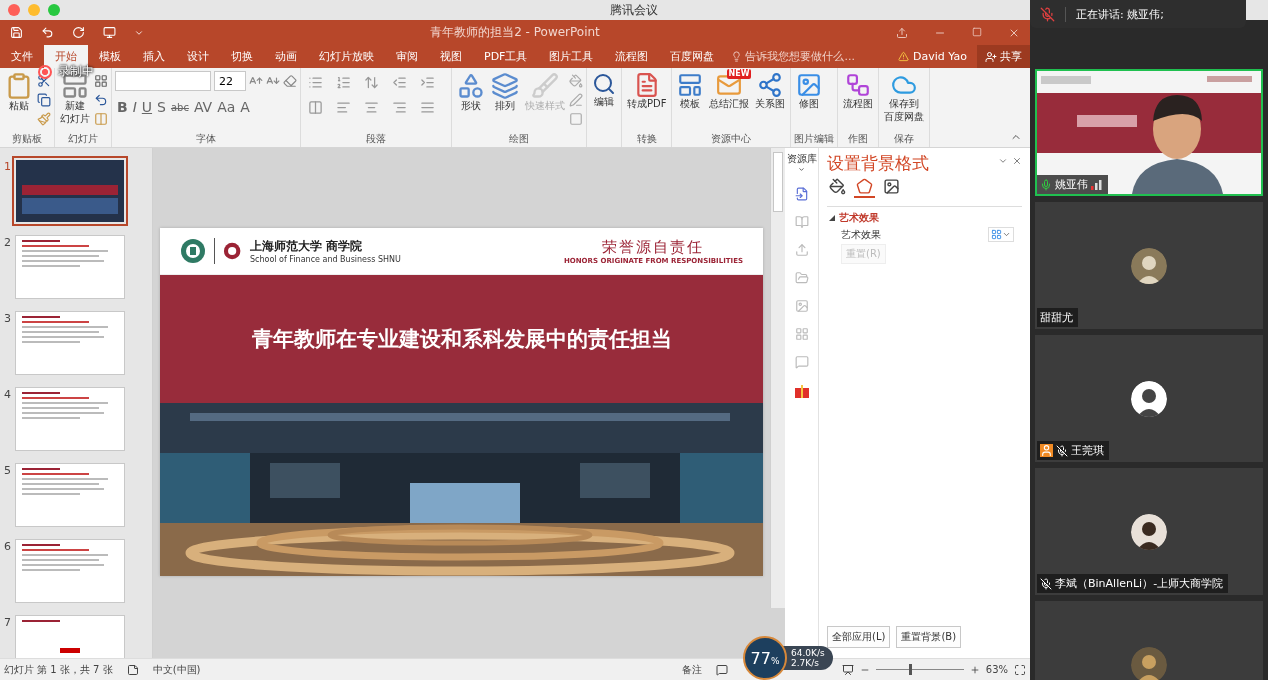  What do you see at coordinates (576, 81) in the screenshot?
I see `fill-icon` at bounding box center [576, 81].